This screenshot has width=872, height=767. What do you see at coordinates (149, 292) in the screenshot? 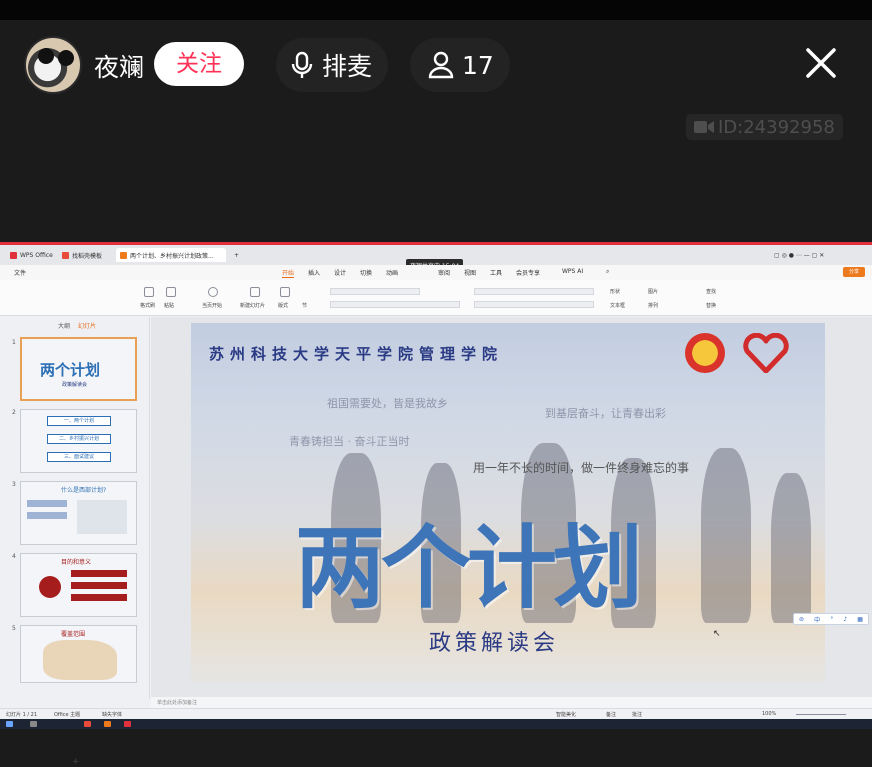
I see `format-painter-icon` at bounding box center [149, 292].